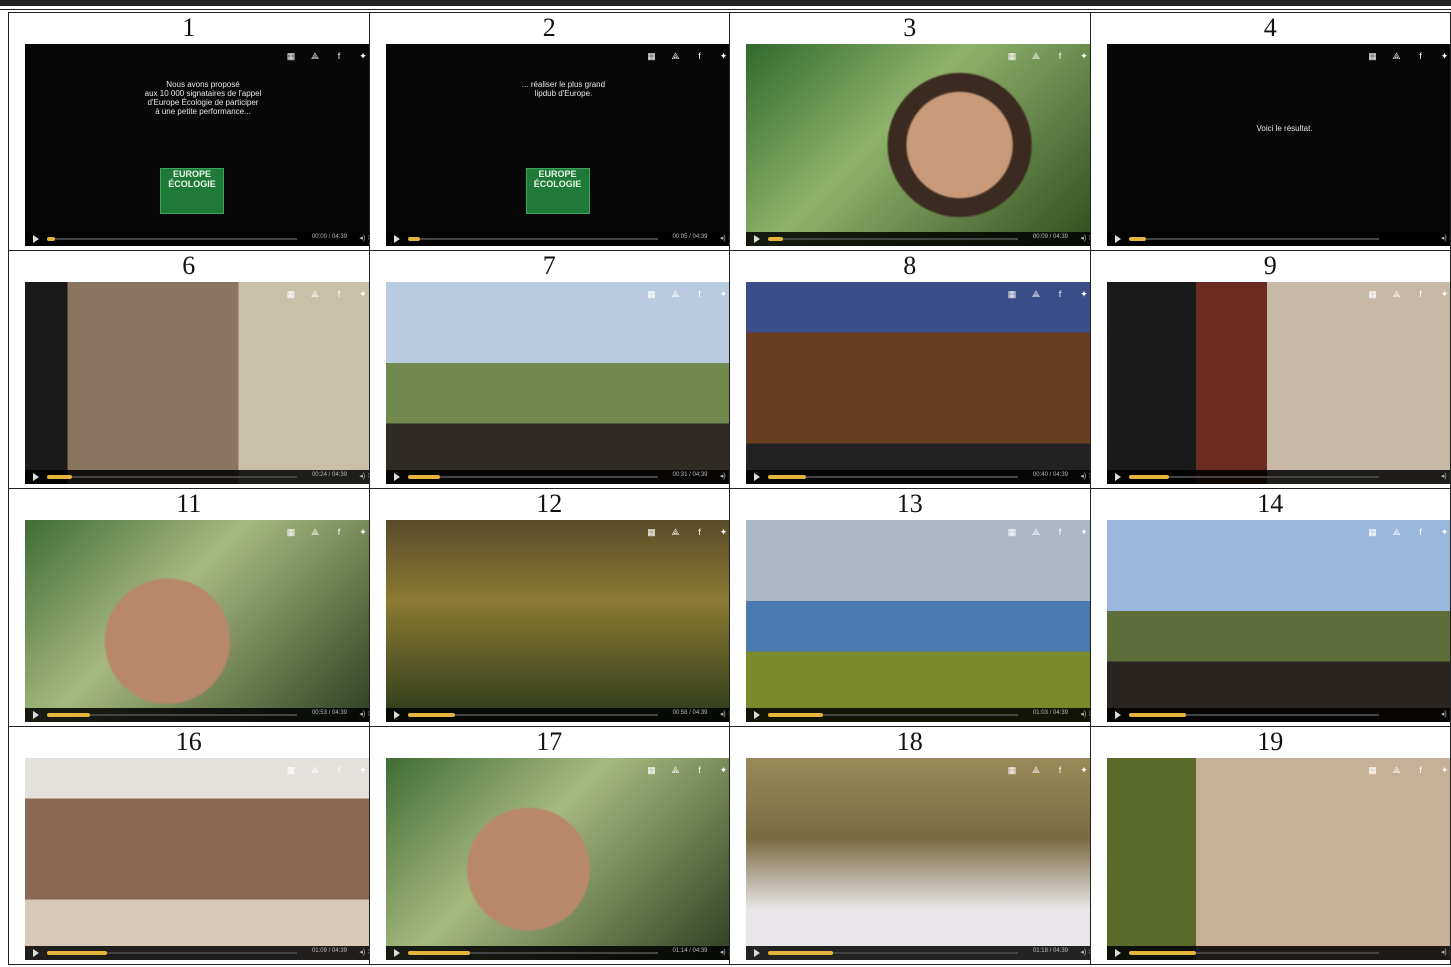  What do you see at coordinates (918, 145) in the screenshot?
I see `video-frame: ▦⟁f✦ 00:09 / 04:39 ◂) ✕` at bounding box center [918, 145].